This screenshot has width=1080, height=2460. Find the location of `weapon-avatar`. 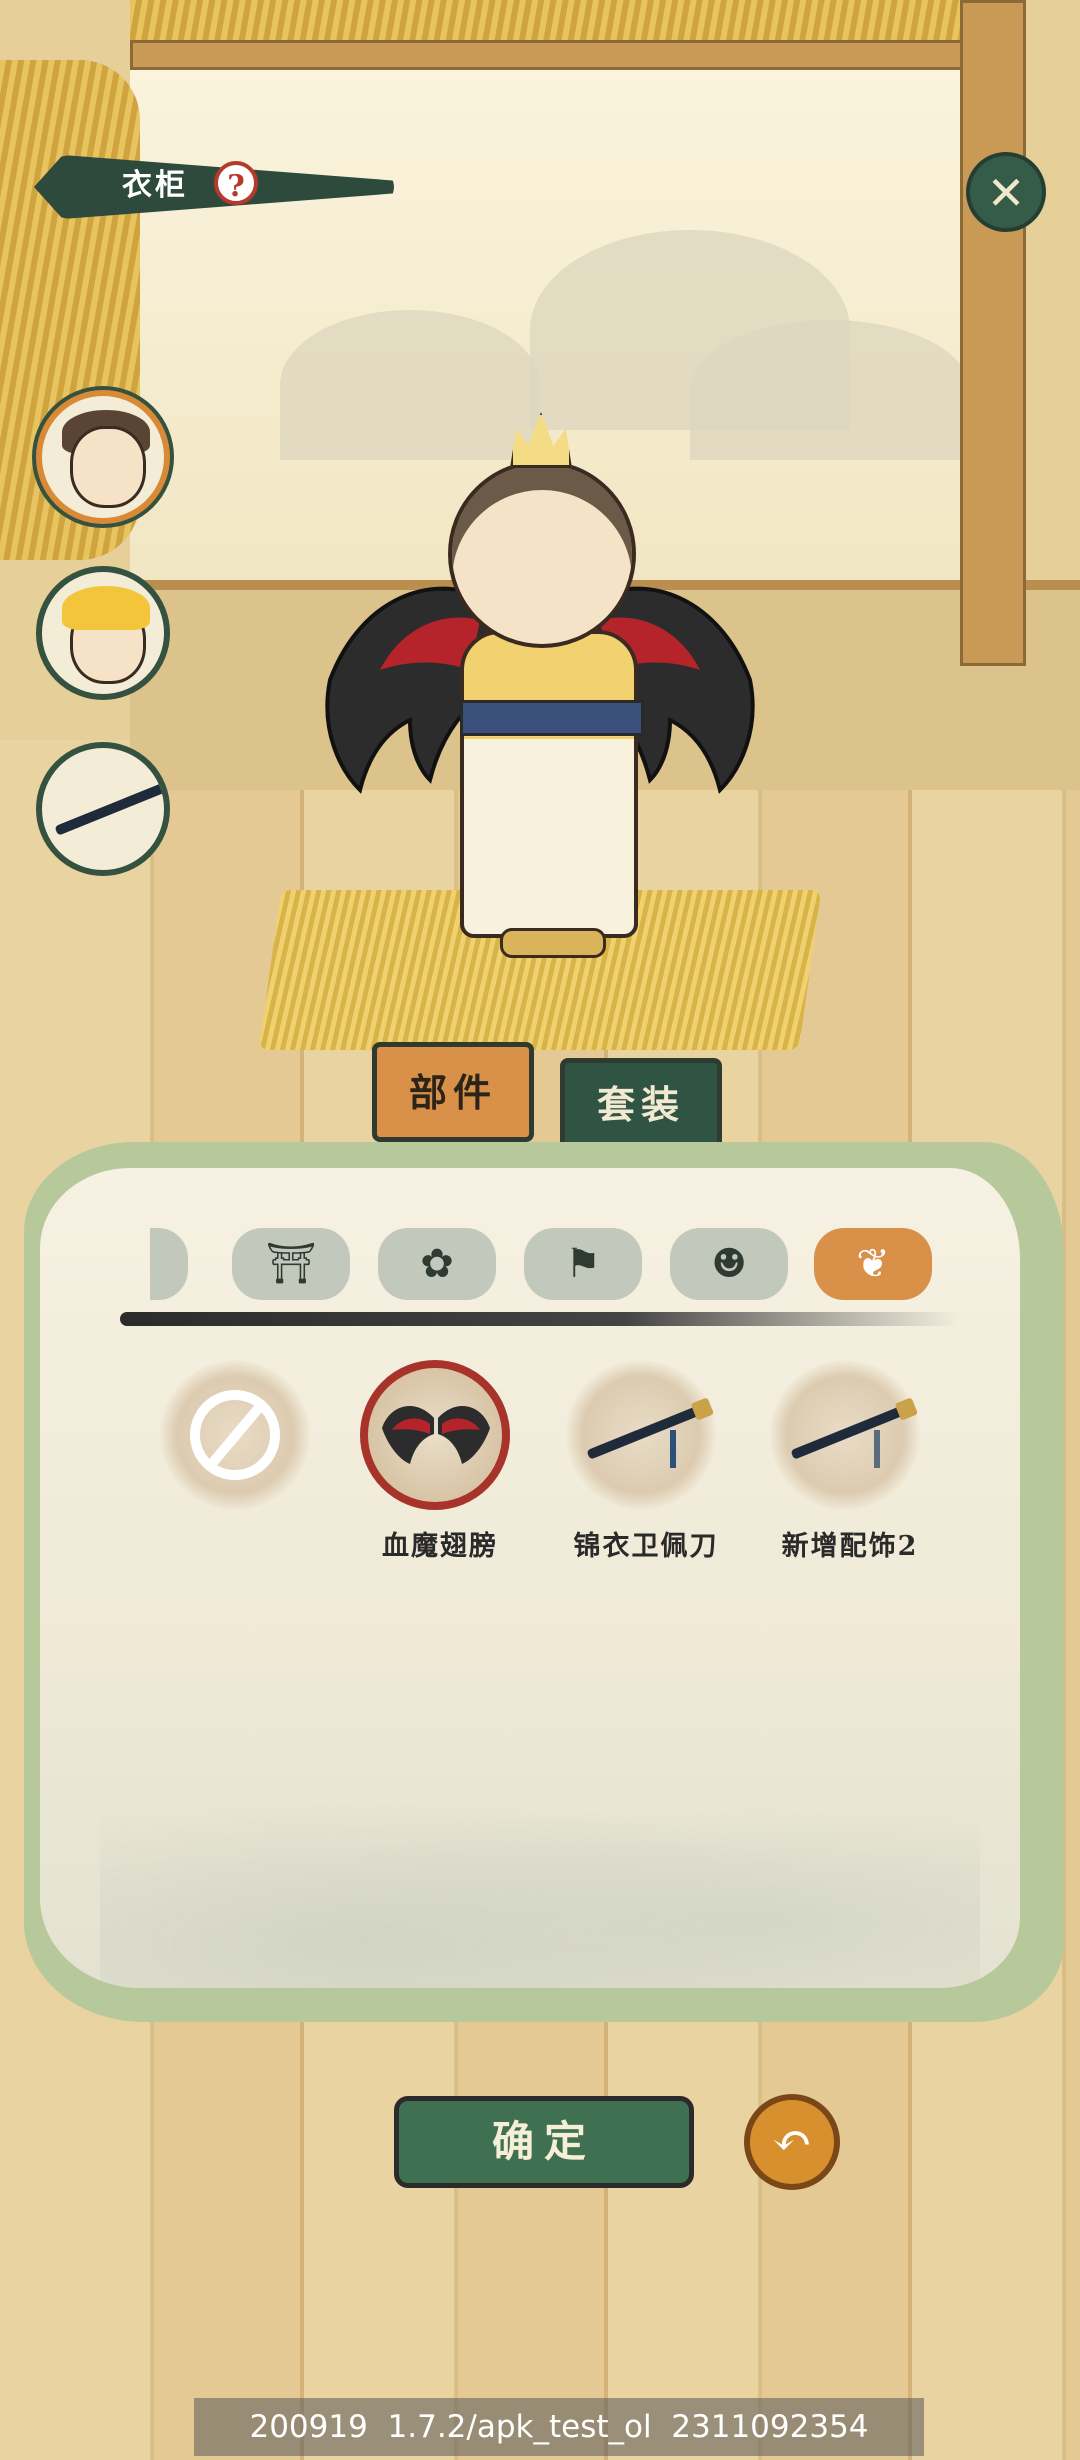

weapon-avatar is located at coordinates (103, 809).